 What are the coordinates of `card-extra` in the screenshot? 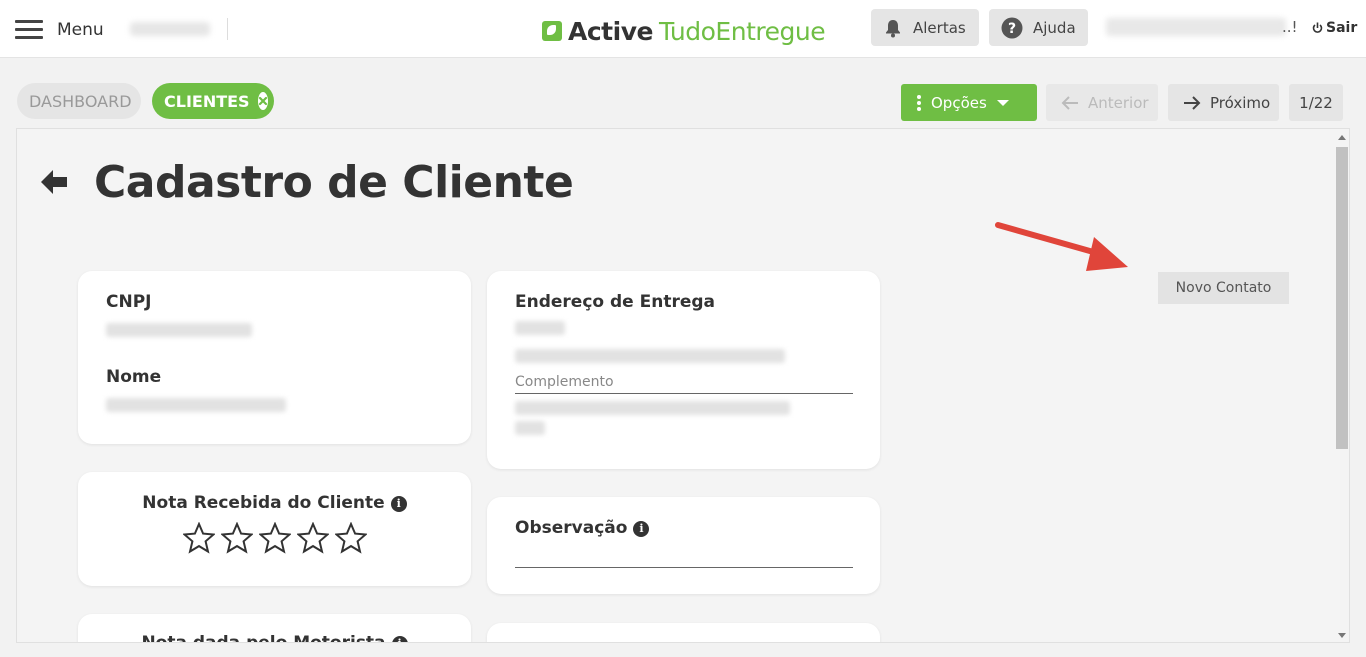 It's located at (683, 632).